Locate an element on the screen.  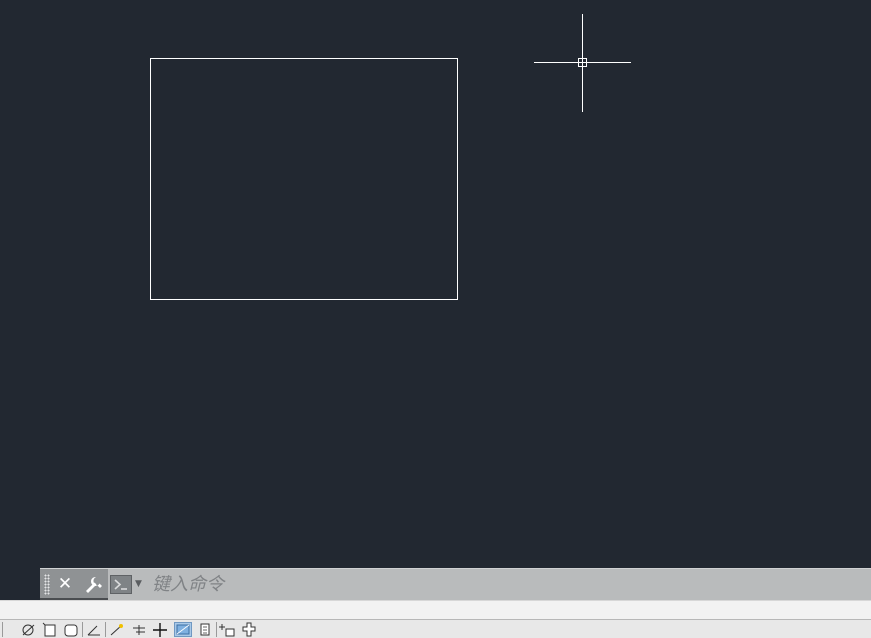
pickbox is located at coordinates (582, 62).